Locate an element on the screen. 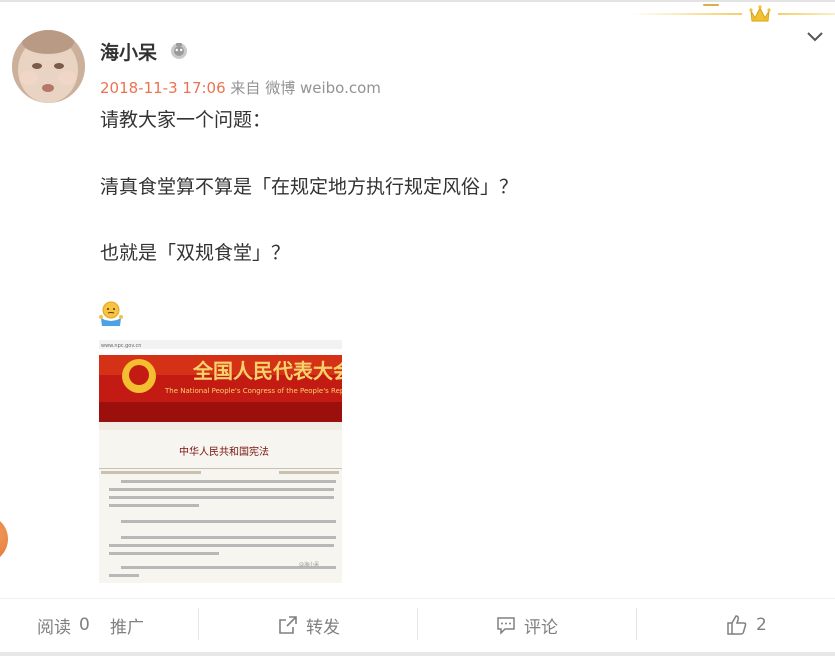 The height and width of the screenshot is (656, 835). npc-watermark: @海小呆 is located at coordinates (309, 564).